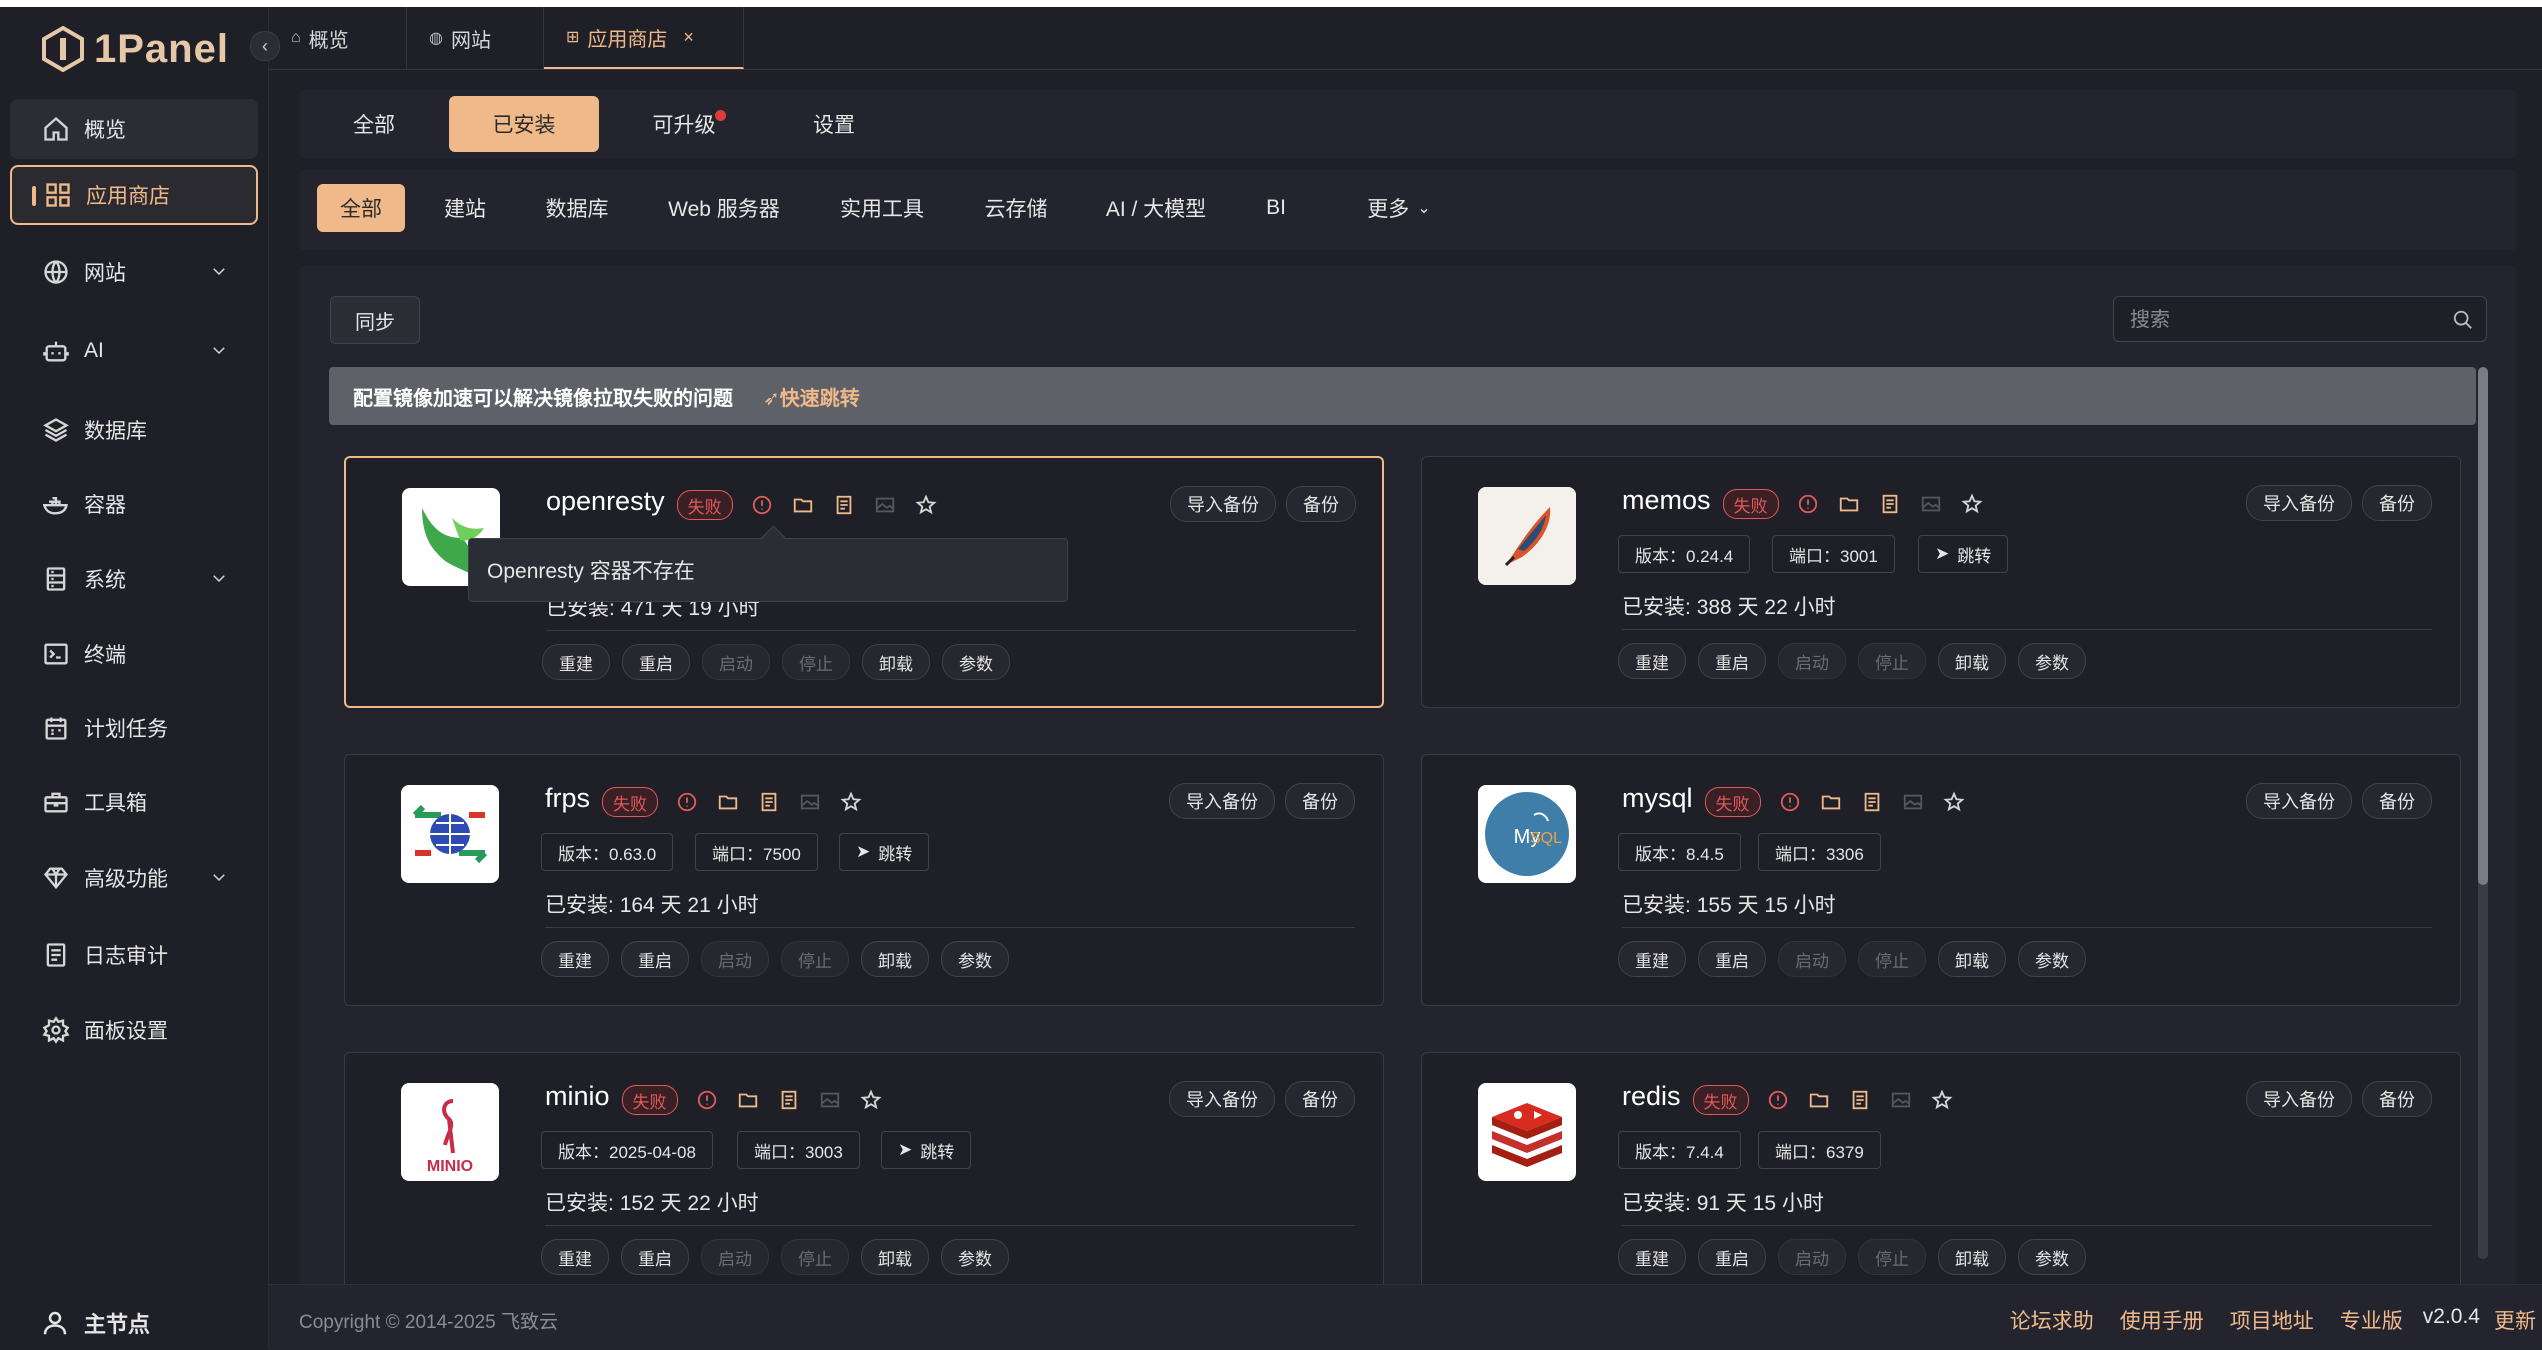 The width and height of the screenshot is (2542, 1350). Describe the element at coordinates (2483, 813) in the screenshot. I see `scrollbar` at that location.